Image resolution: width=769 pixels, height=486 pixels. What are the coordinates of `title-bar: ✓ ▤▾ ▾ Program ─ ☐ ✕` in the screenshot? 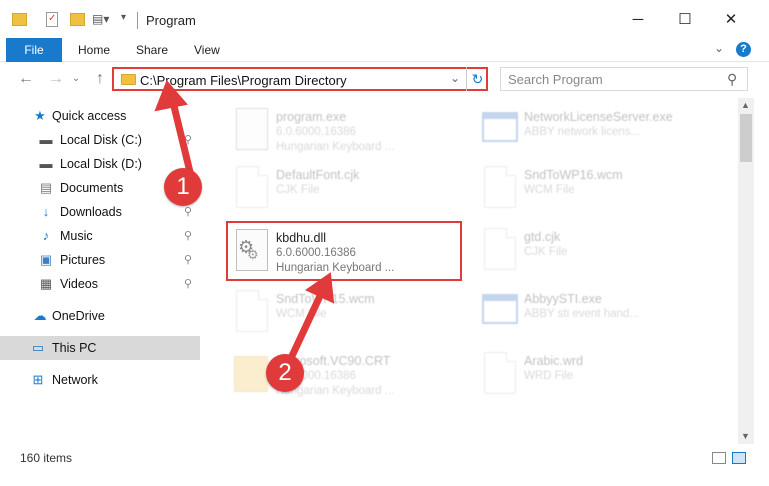 It's located at (384, 19).